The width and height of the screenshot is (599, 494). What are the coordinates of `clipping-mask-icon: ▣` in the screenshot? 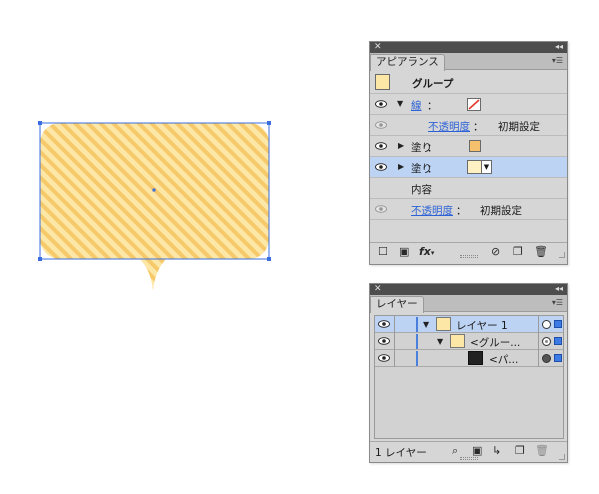 It's located at (477, 451).